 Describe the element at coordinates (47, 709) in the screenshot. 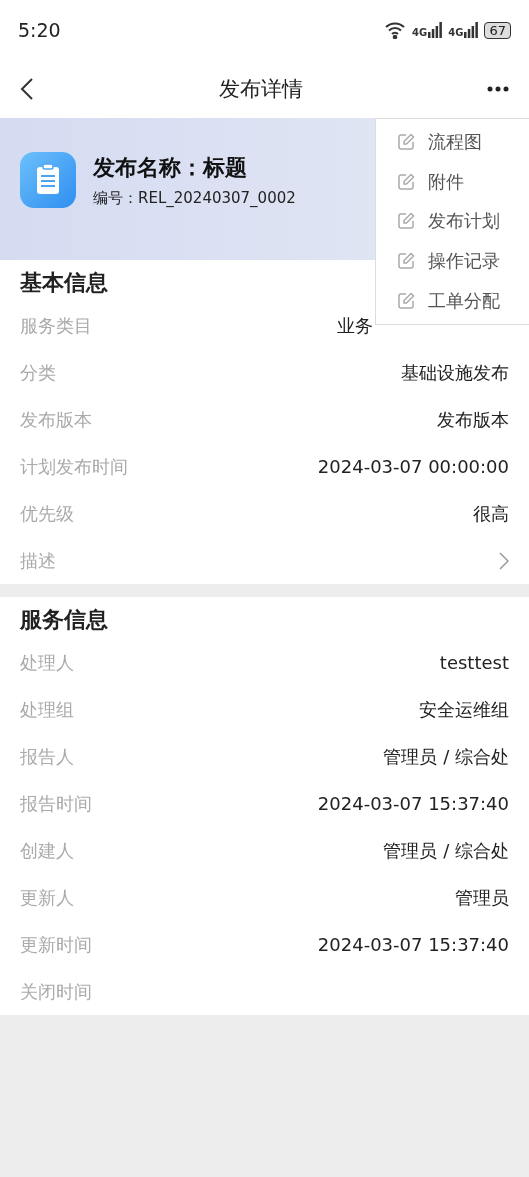

I see `field-label: 处理组` at that location.